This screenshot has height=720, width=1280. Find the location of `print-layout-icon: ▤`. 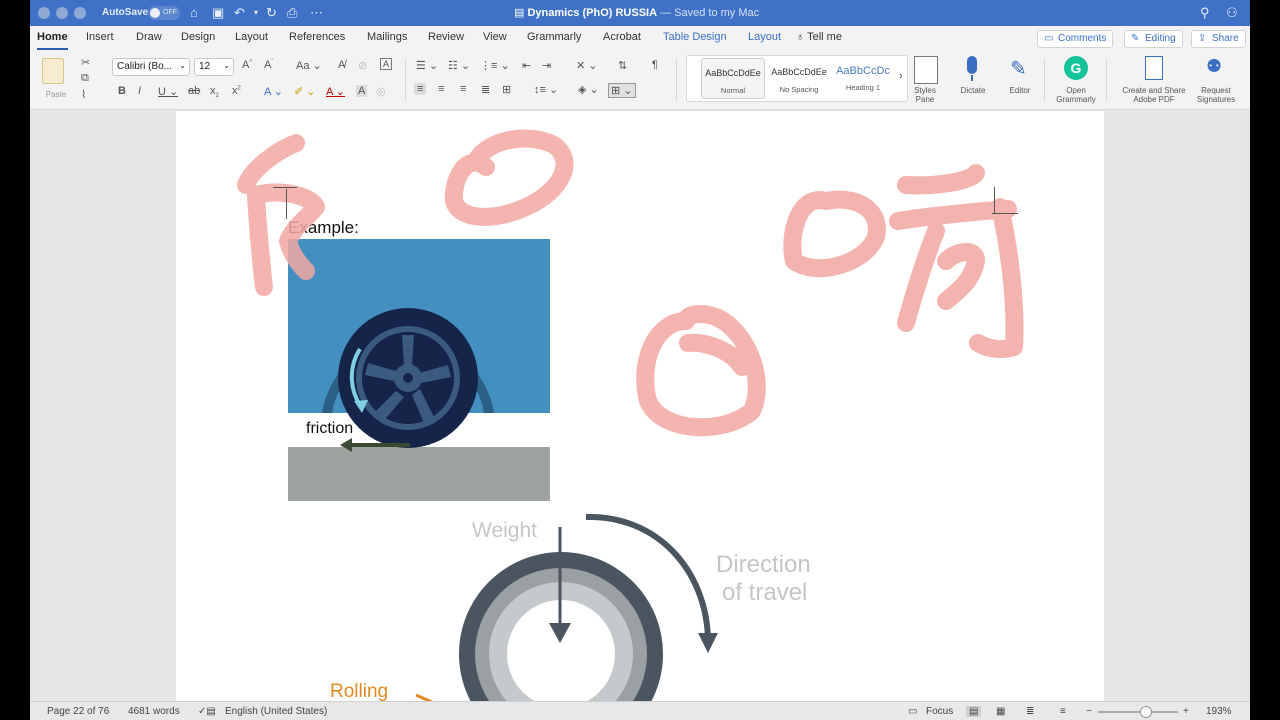

print-layout-icon: ▤ is located at coordinates (974, 711).